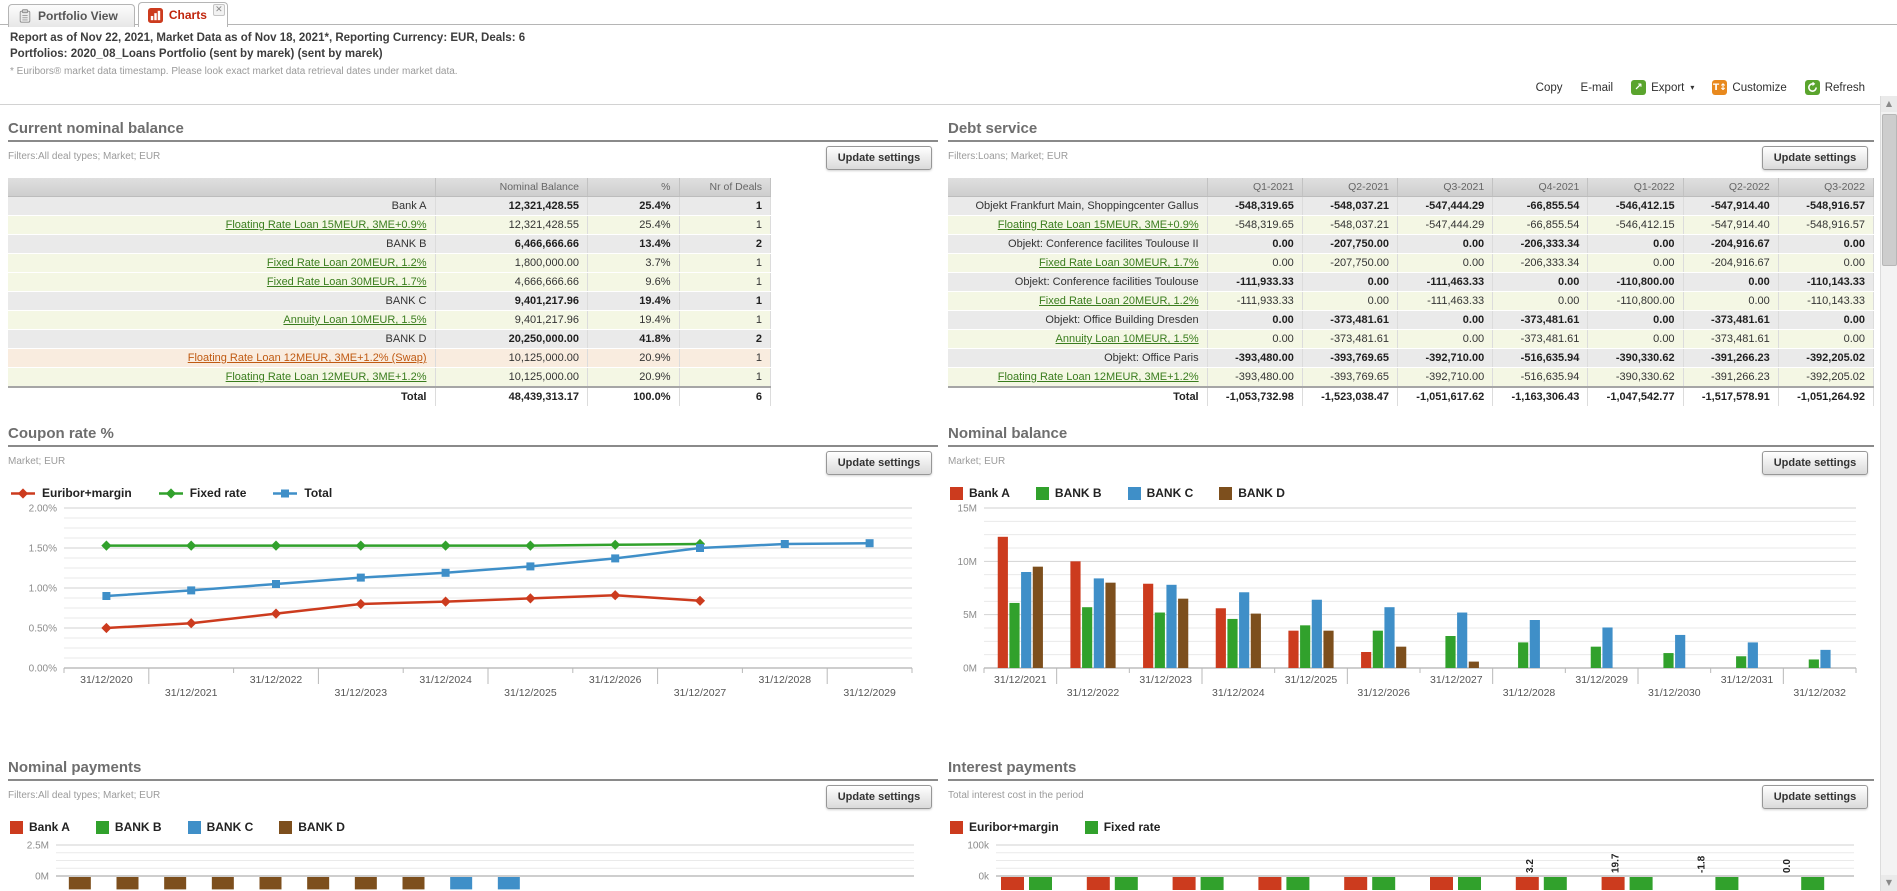 The width and height of the screenshot is (1897, 891). Describe the element at coordinates (1826, 187) in the screenshot. I see `column-header: Q3-2022` at that location.